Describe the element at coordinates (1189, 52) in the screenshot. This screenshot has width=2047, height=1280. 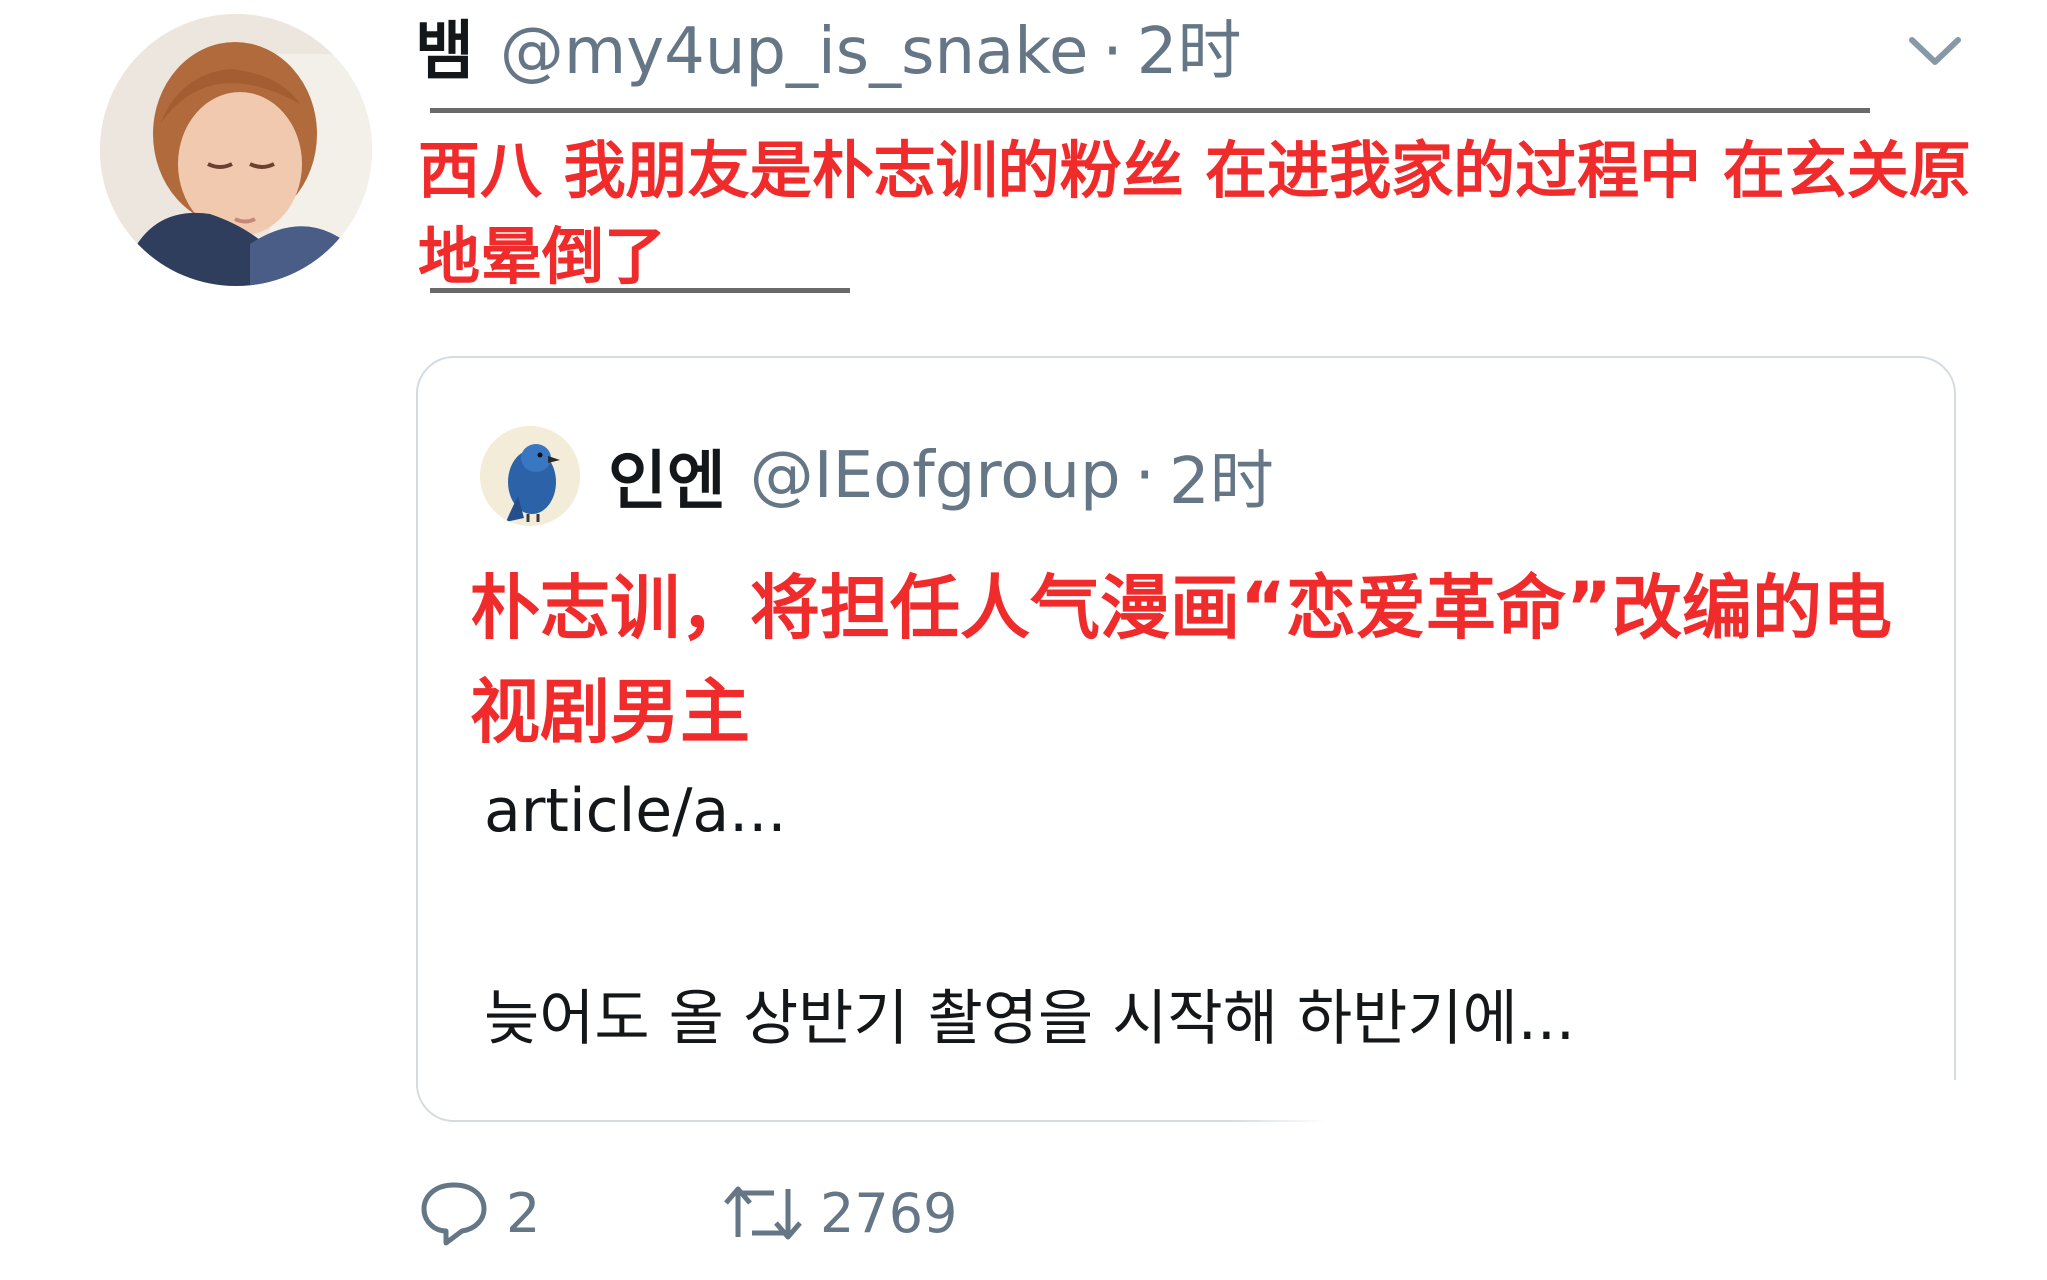
I see `tweet-timestamp: 2时` at that location.